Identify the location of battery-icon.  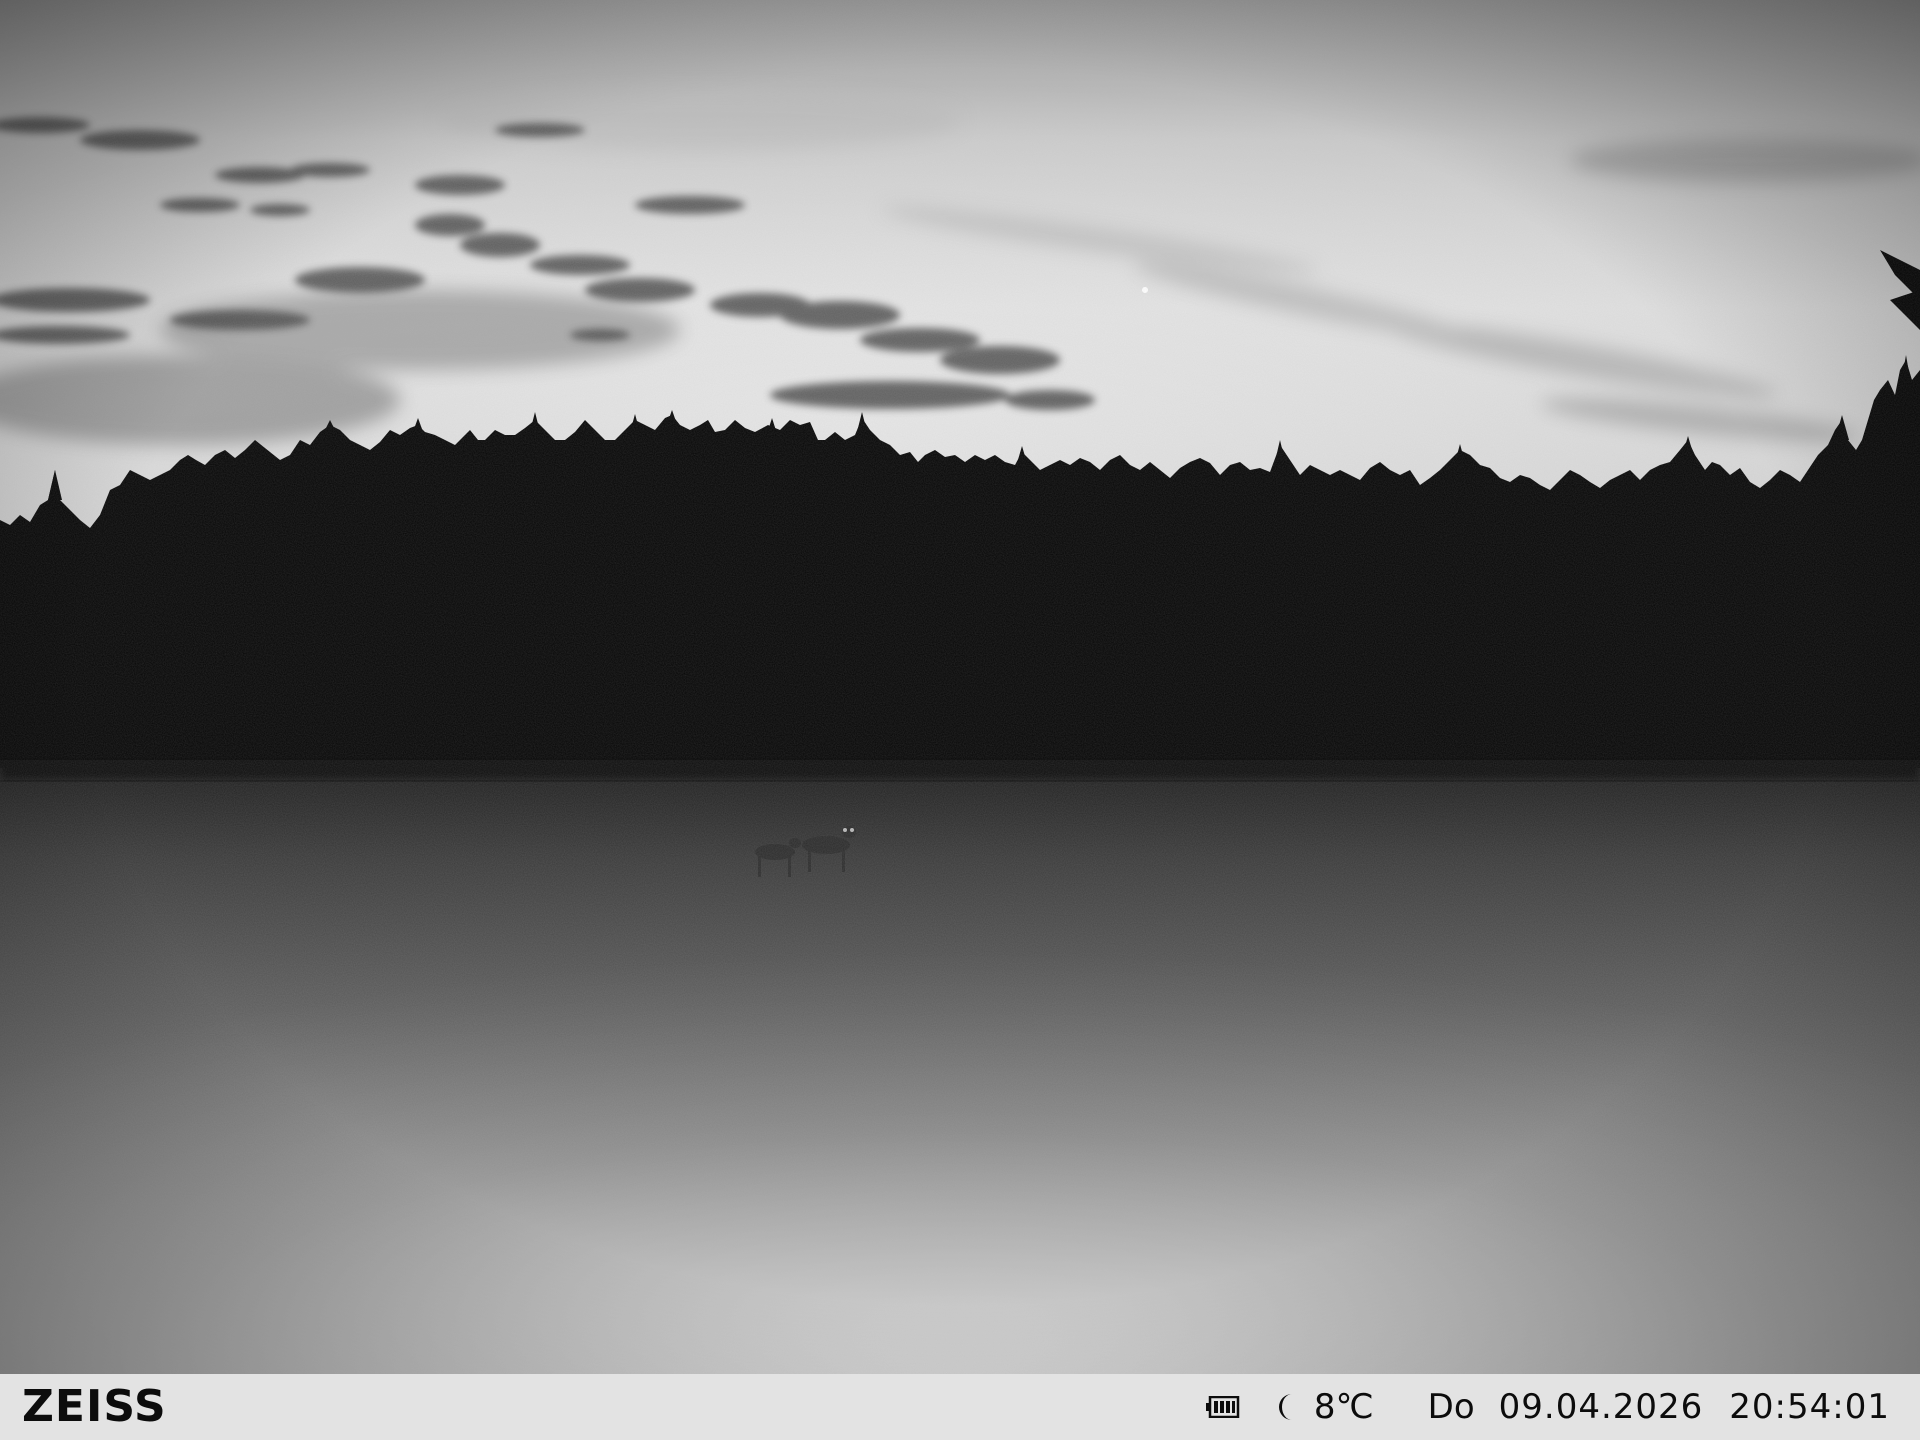
(1222, 1407).